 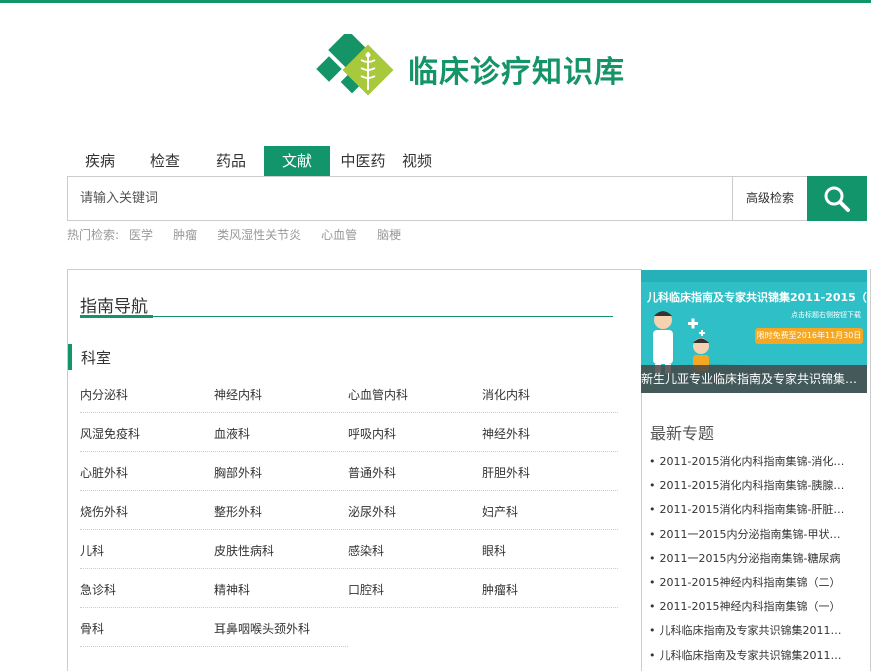 What do you see at coordinates (165, 161) in the screenshot?
I see `tab-exam: 检查` at bounding box center [165, 161].